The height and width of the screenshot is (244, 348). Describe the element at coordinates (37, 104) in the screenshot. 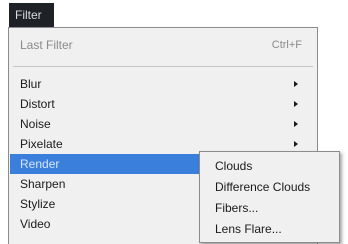

I see `menu-item-label: Distort` at that location.